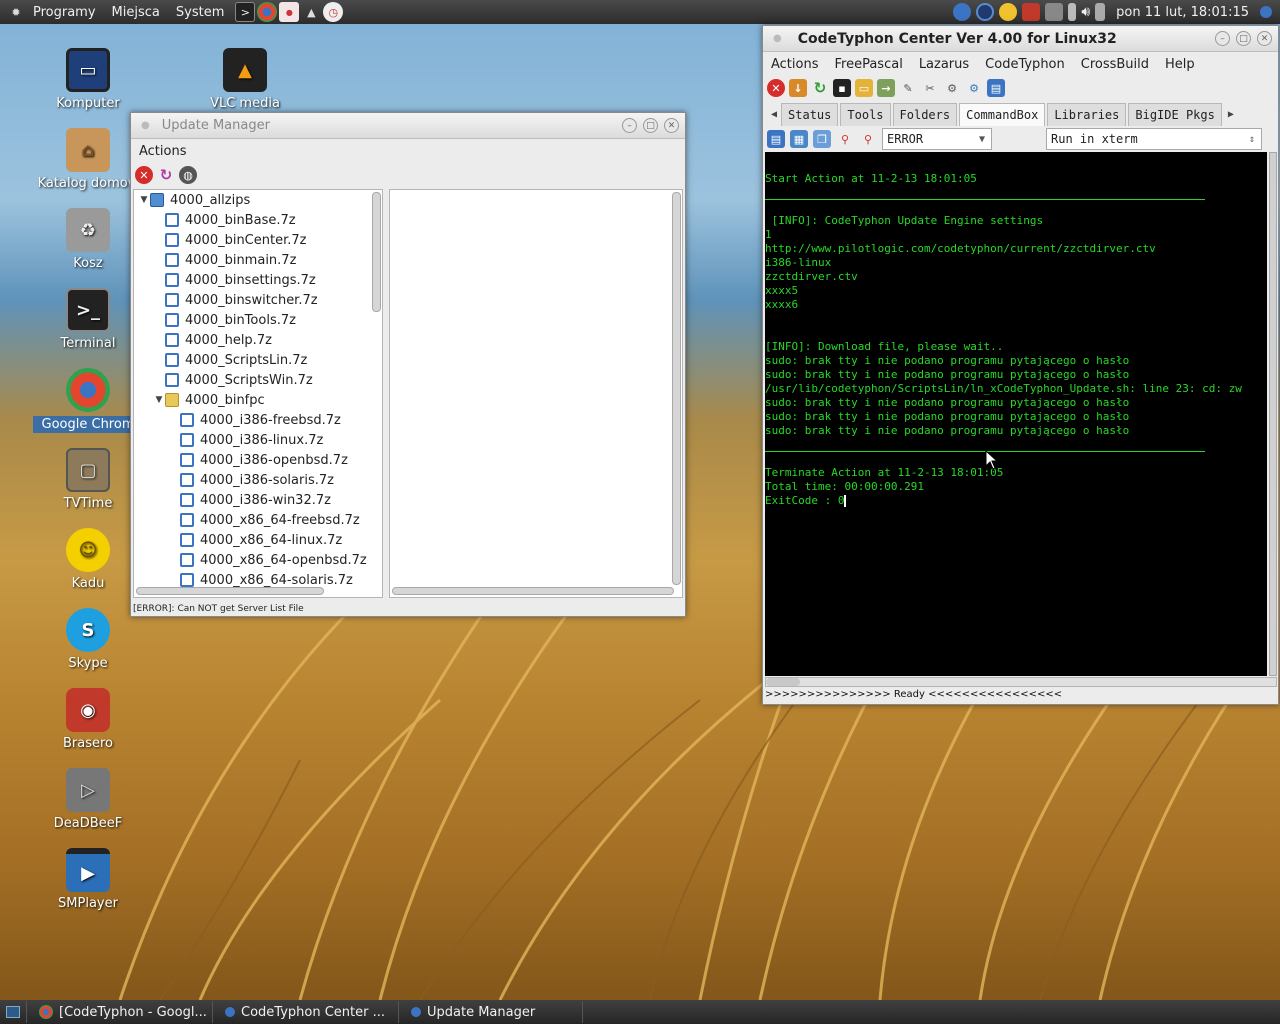 The height and width of the screenshot is (1024, 1280). Describe the element at coordinates (925, 114) in the screenshot. I see `tab-folders: Folders` at that location.